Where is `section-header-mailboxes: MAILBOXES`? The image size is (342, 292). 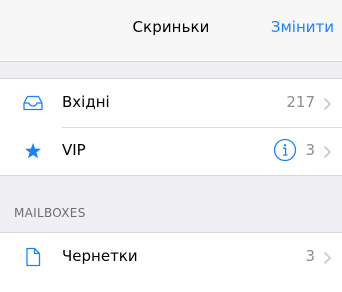
section-header-mailboxes: MAILBOXES is located at coordinates (50, 213).